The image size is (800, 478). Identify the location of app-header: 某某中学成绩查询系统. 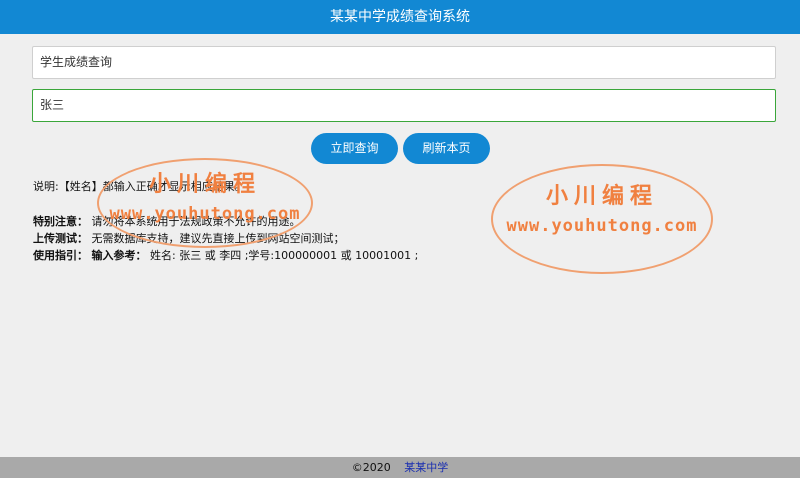
(400, 17).